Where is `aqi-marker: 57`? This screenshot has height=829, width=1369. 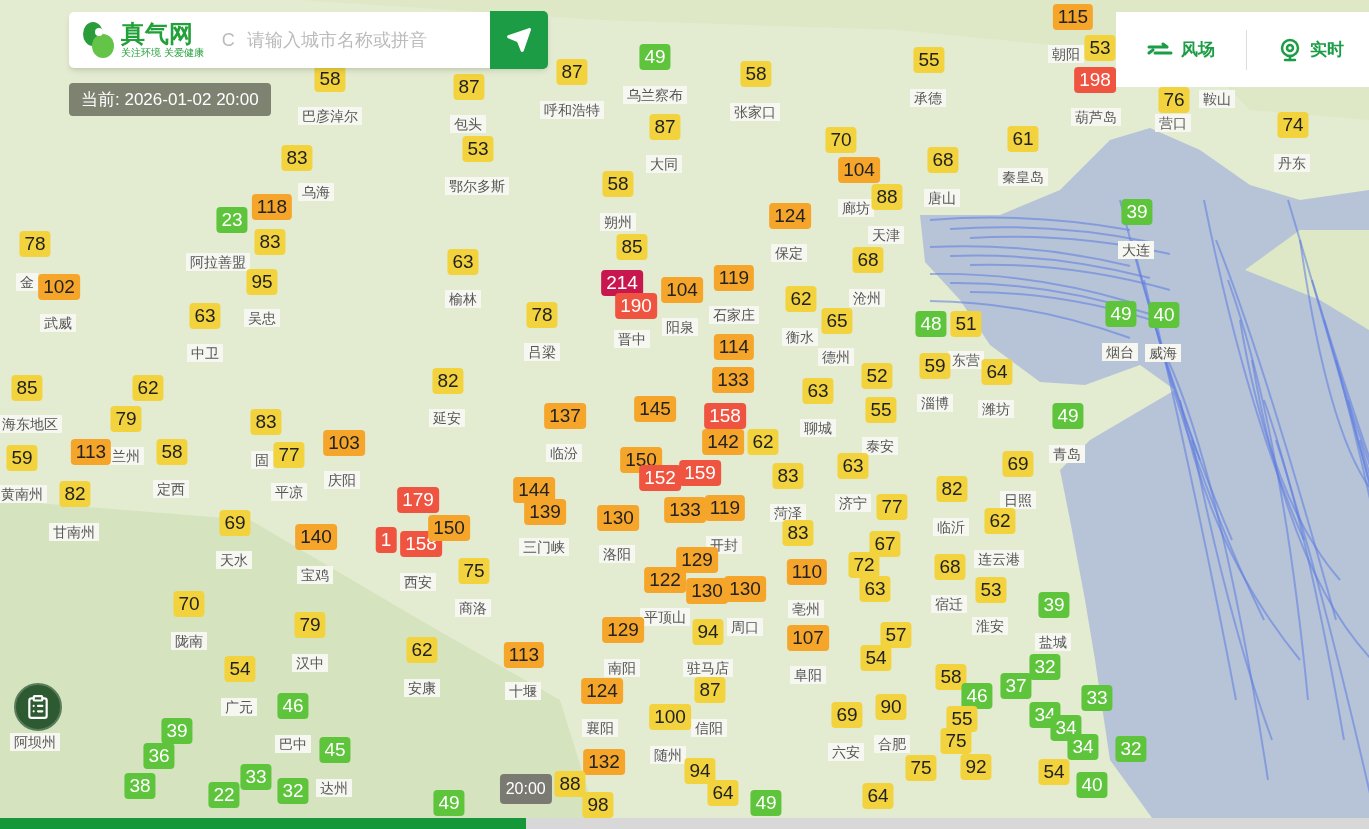 aqi-marker: 57 is located at coordinates (896, 635).